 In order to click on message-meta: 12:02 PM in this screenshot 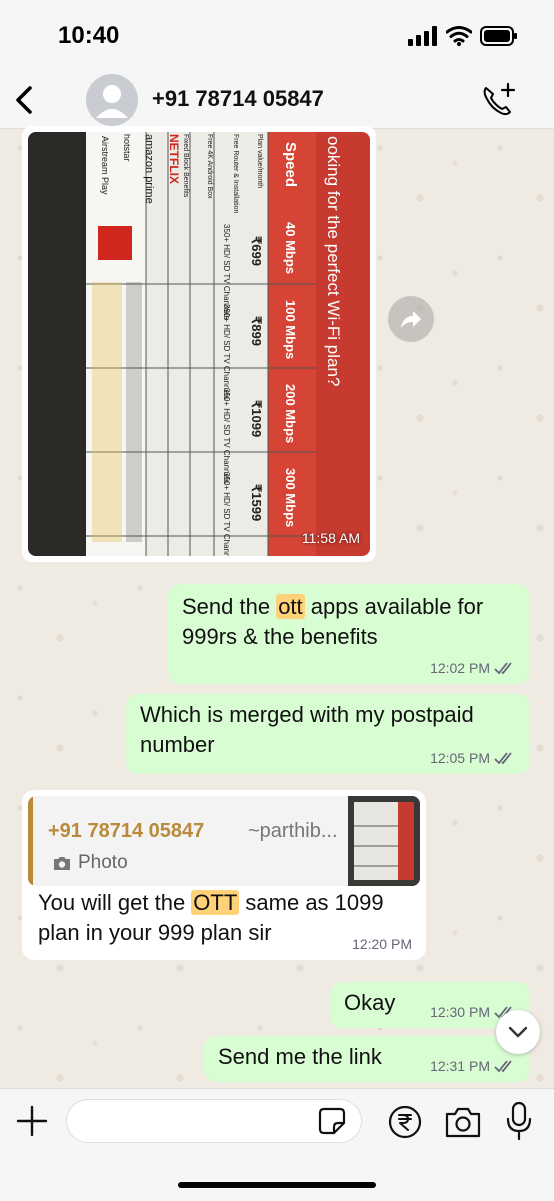, I will do `click(473, 668)`.